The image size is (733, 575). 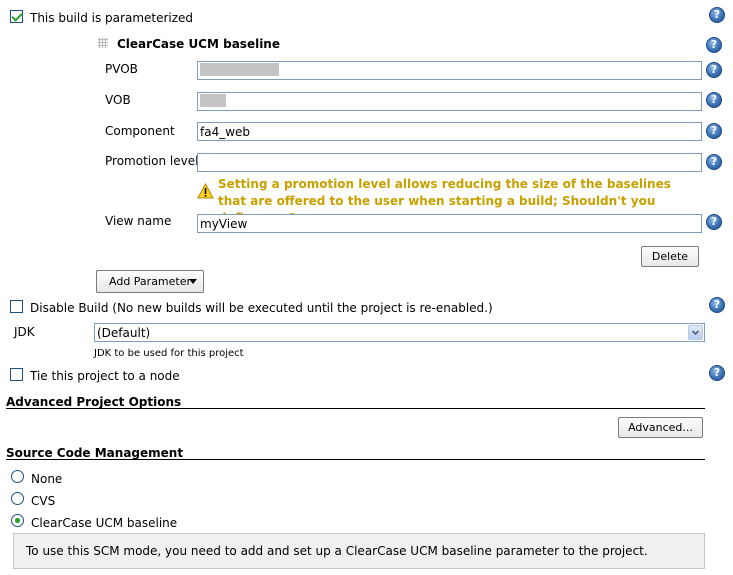 What do you see at coordinates (152, 161) in the screenshot?
I see `promotion-level-label: Promotion level` at bounding box center [152, 161].